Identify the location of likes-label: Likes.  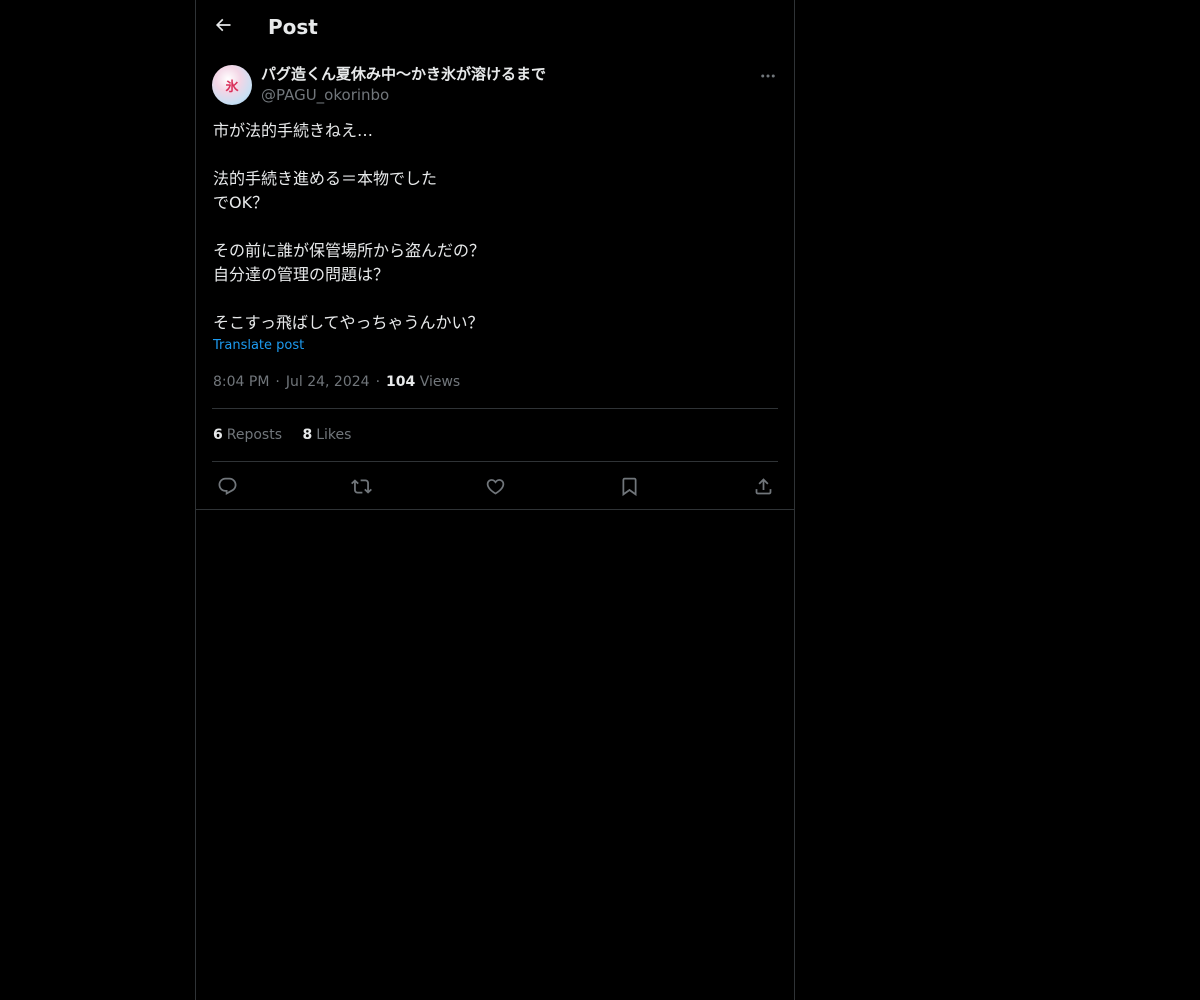
(334, 435).